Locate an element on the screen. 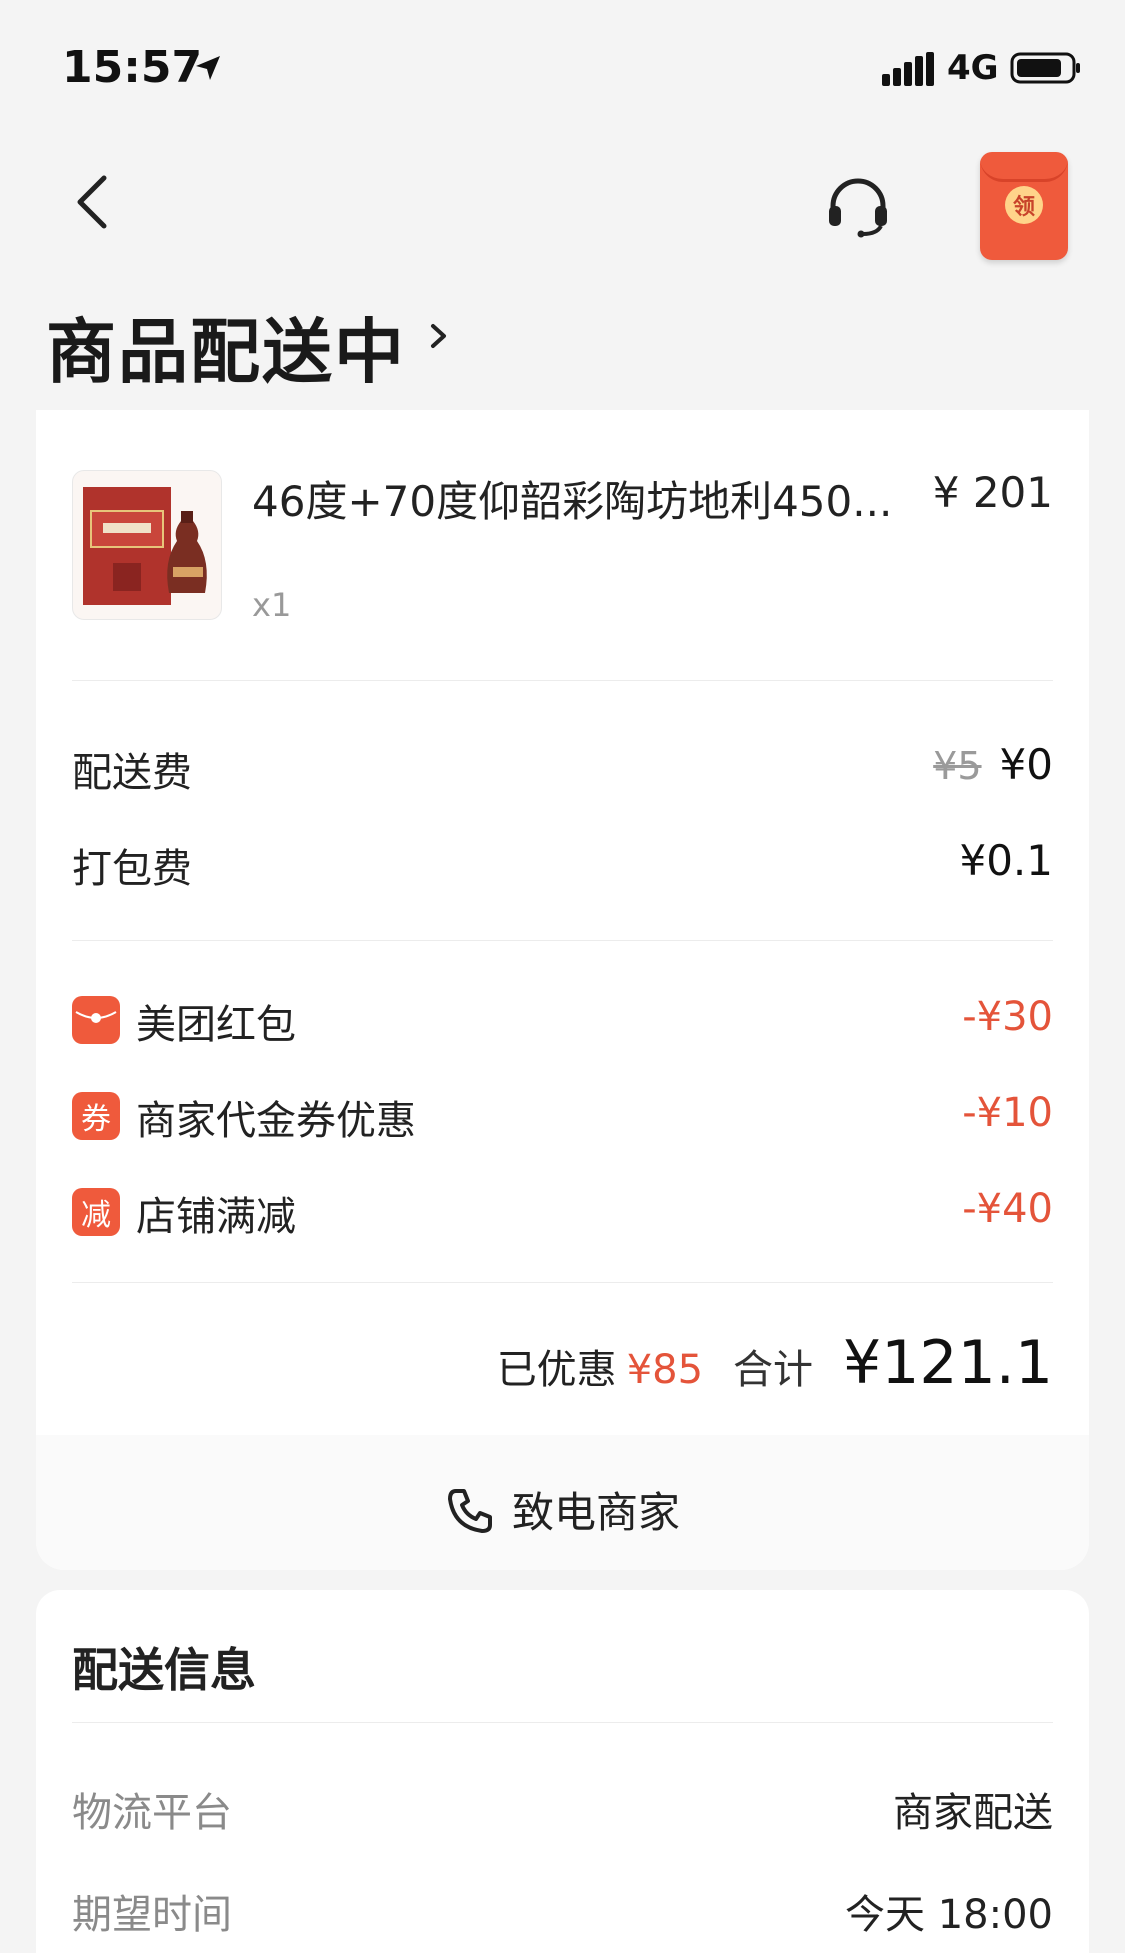 The image size is (1125, 1953). signal-icon is located at coordinates (908, 69).